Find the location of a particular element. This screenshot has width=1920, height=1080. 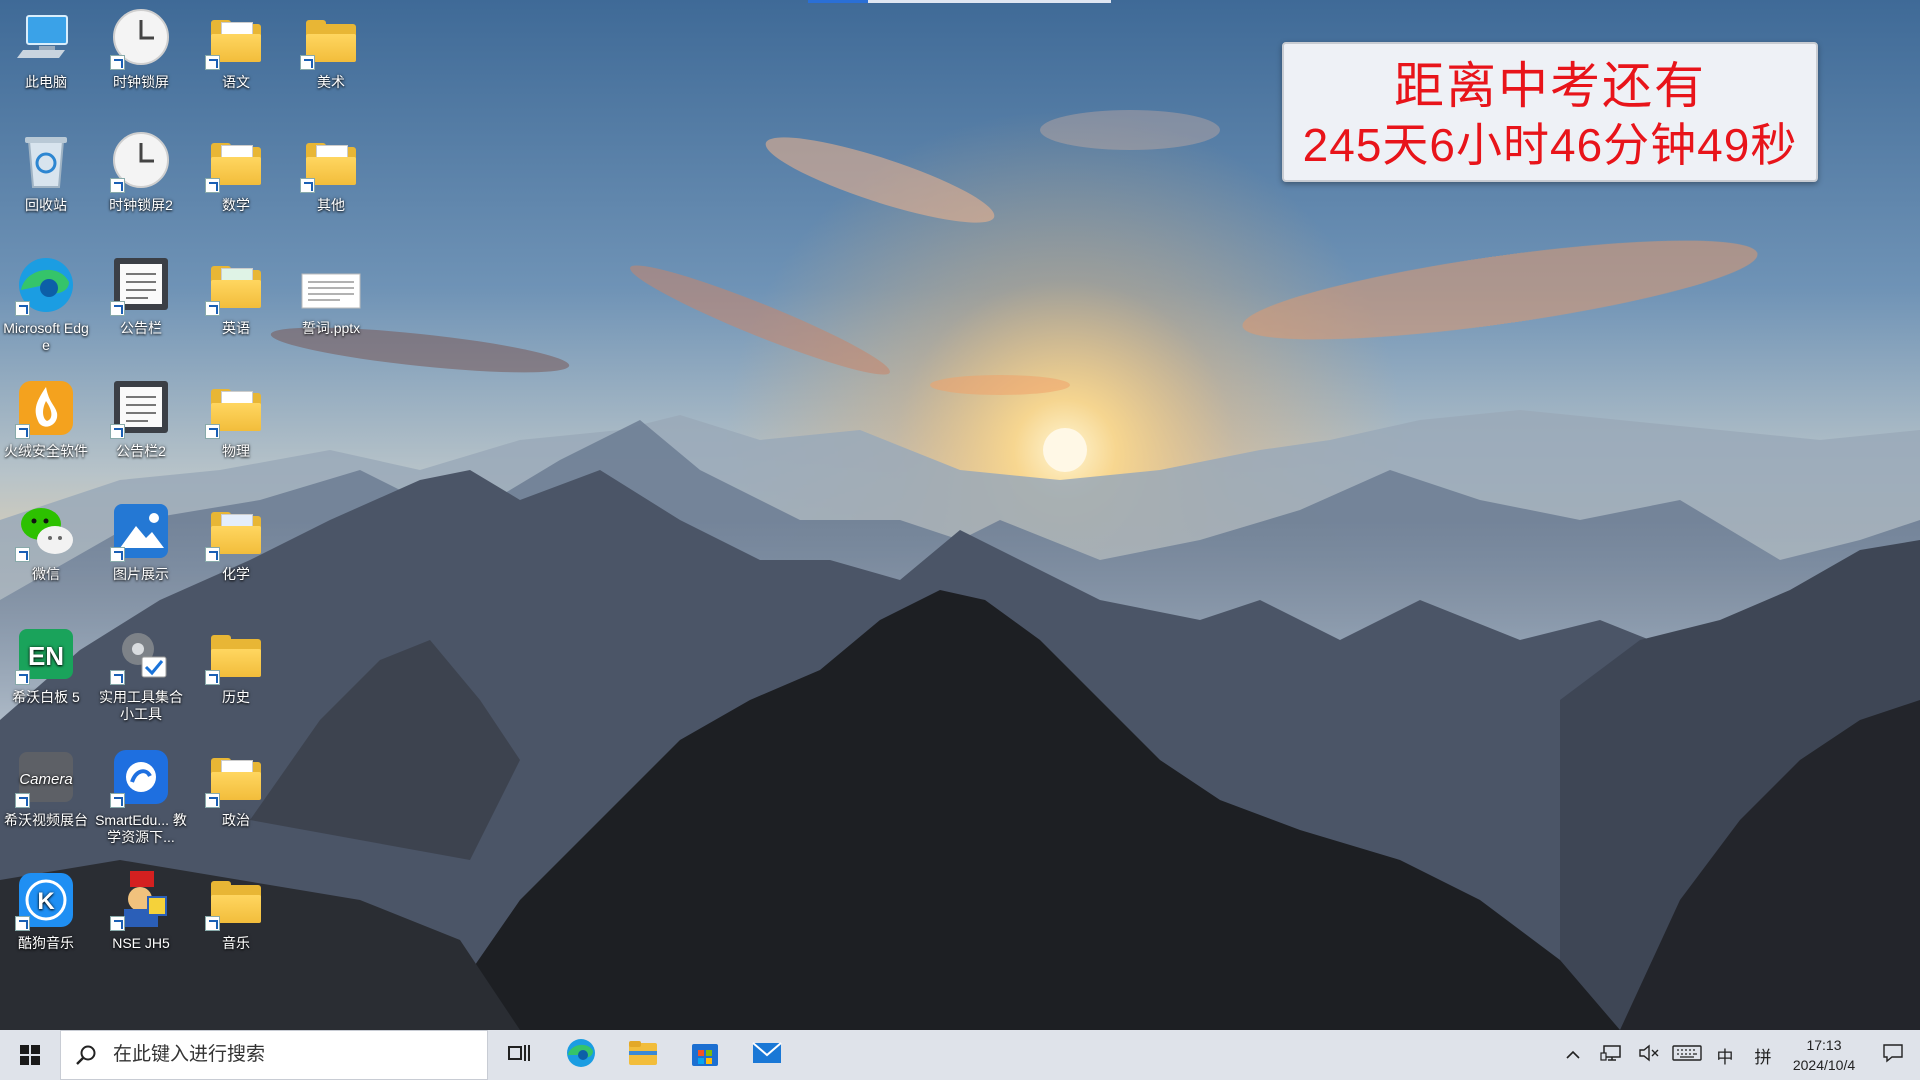

icon-label: NSE JH5 is located at coordinates (141, 943).